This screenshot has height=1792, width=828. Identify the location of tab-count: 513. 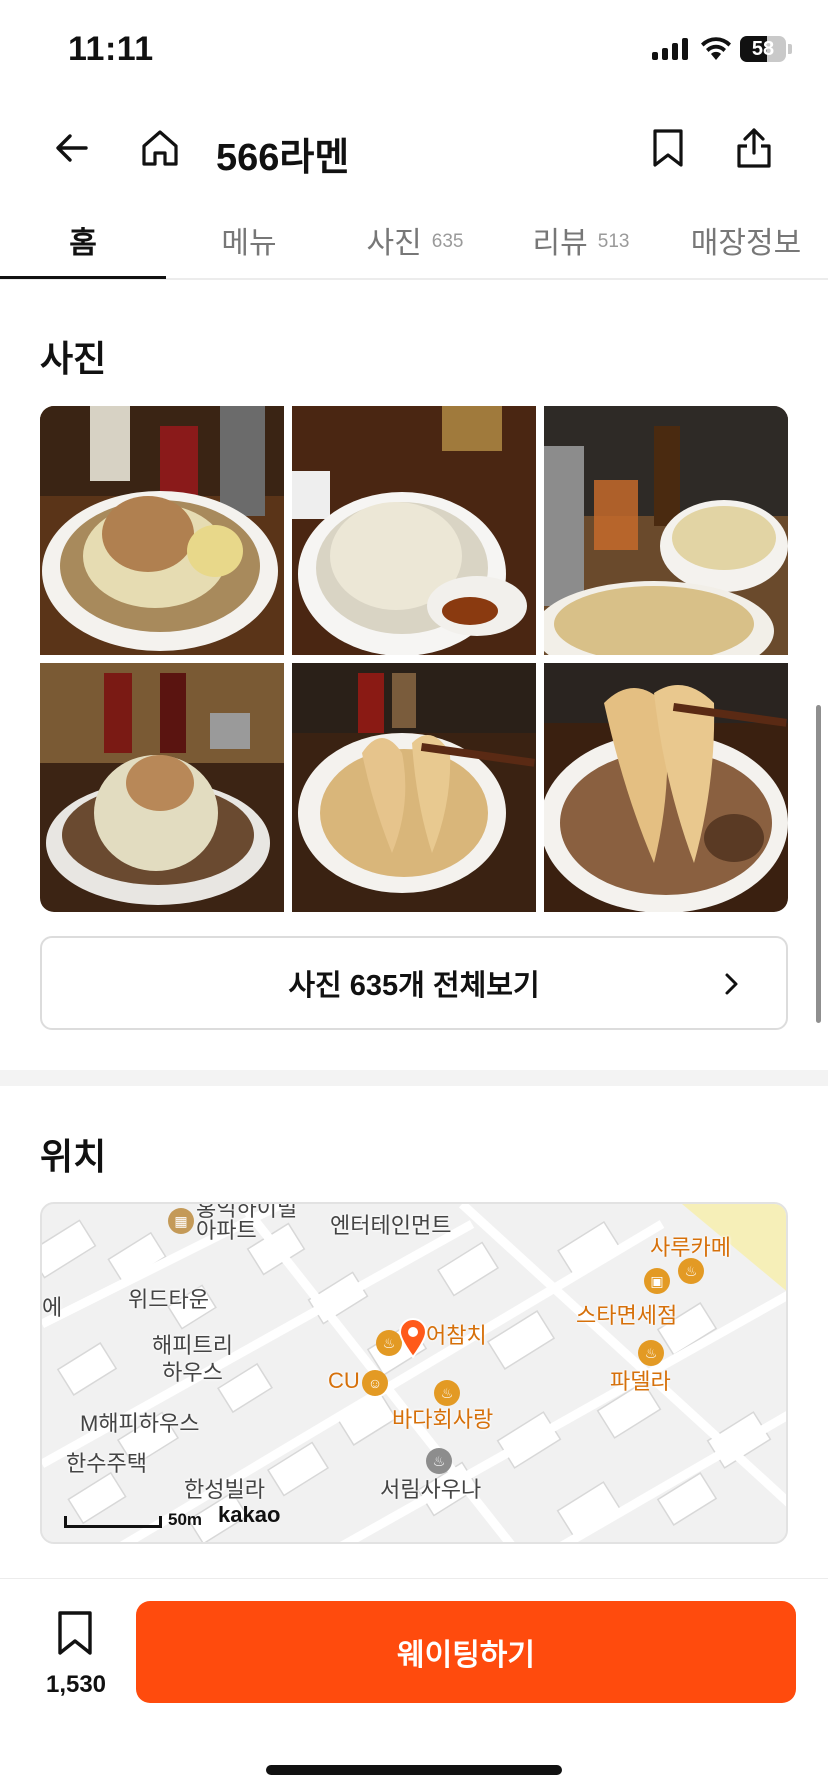
(613, 241).